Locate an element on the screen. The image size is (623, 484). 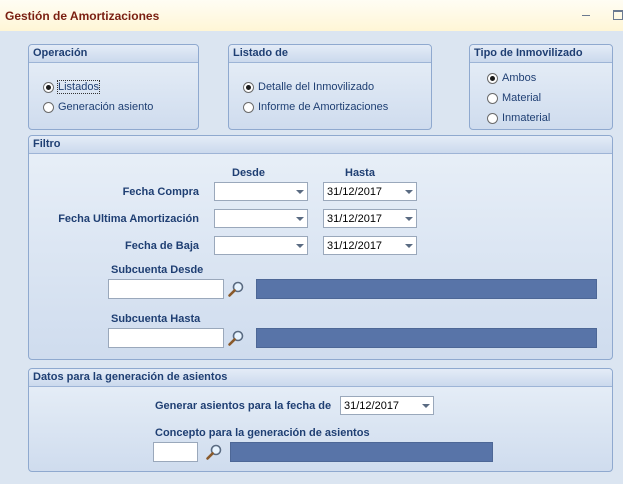
operacion-group: Operación Listados Generación asiento is located at coordinates (113, 87).